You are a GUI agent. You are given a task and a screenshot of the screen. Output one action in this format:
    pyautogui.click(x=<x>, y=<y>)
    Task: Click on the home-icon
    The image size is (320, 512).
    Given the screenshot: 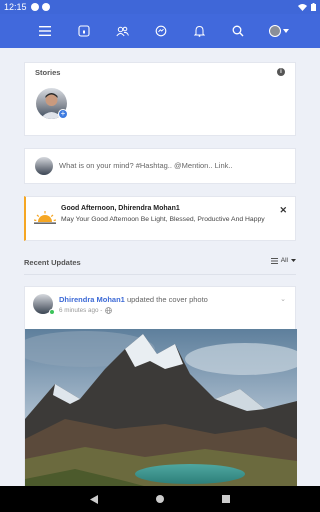 What is the action you would take?
    pyautogui.click(x=84, y=31)
    